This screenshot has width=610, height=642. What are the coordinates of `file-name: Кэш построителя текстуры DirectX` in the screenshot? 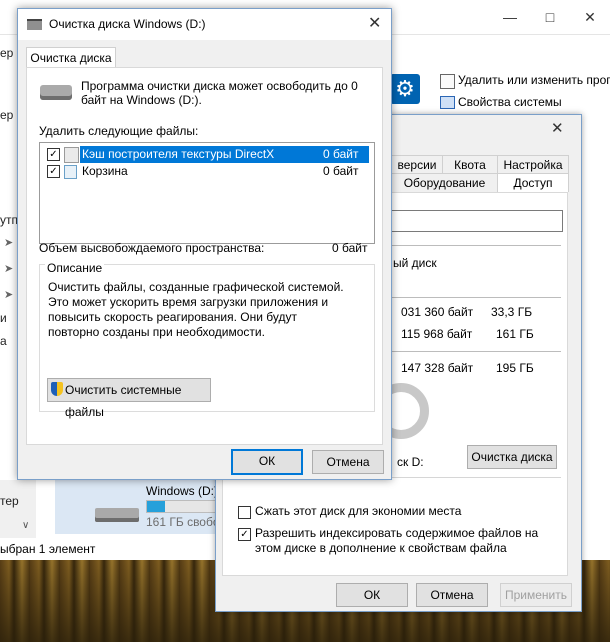 It's located at (198, 154).